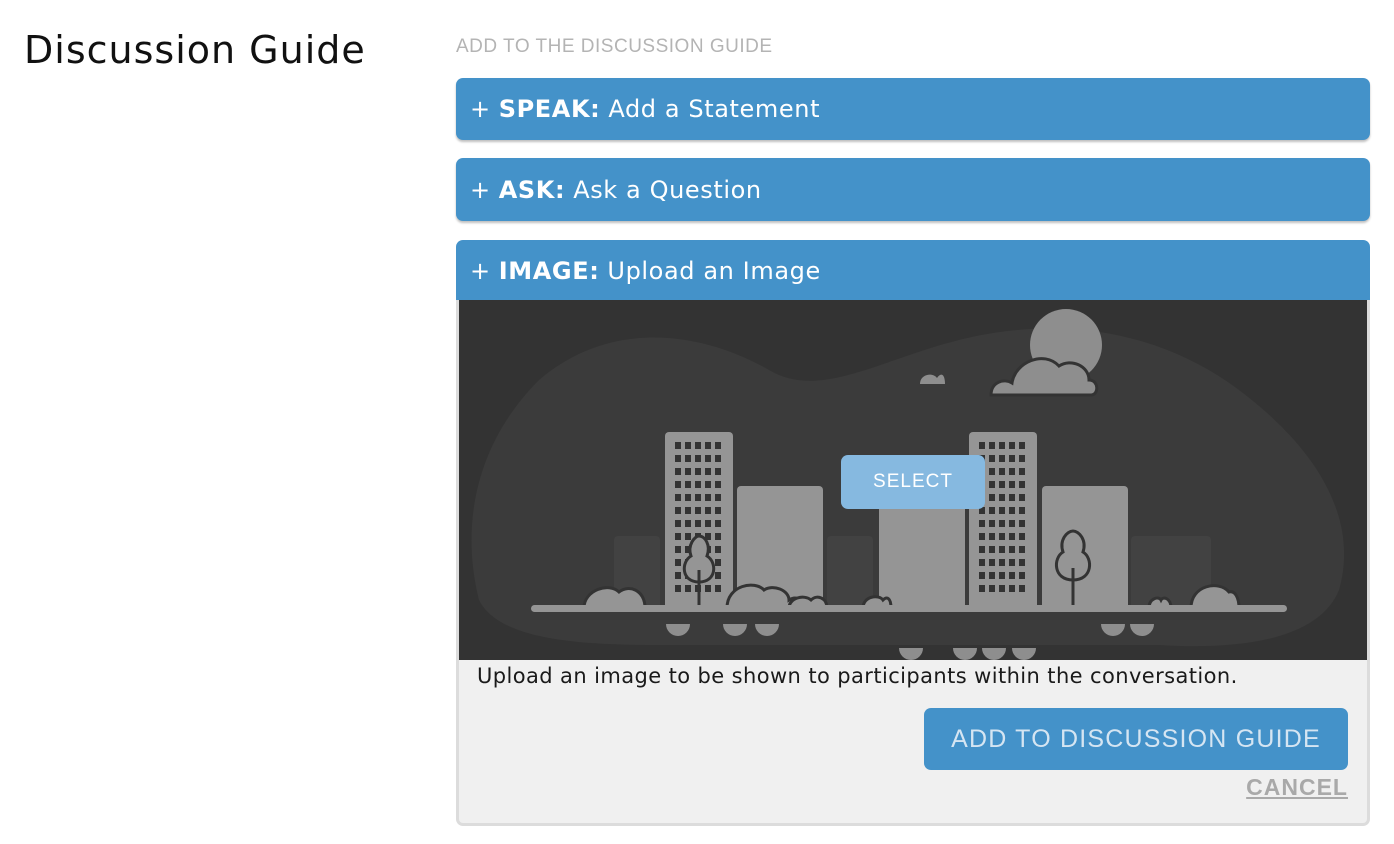 The width and height of the screenshot is (1394, 844). I want to click on section-label: ADD TO THE DISCUSSION GUIDE, so click(614, 46).